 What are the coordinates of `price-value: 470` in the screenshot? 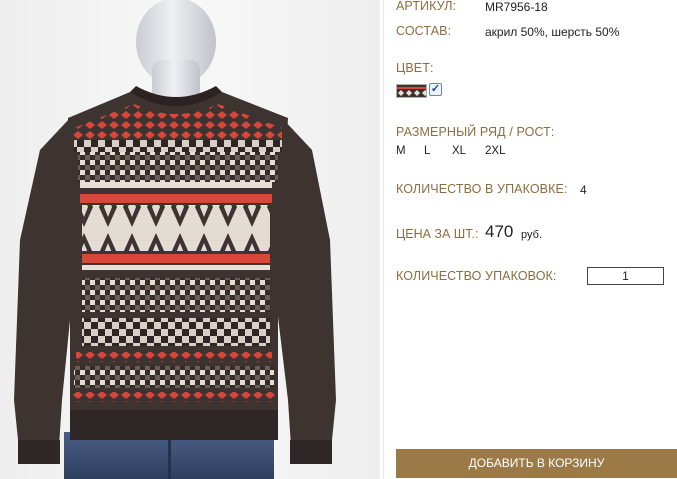 It's located at (499, 231).